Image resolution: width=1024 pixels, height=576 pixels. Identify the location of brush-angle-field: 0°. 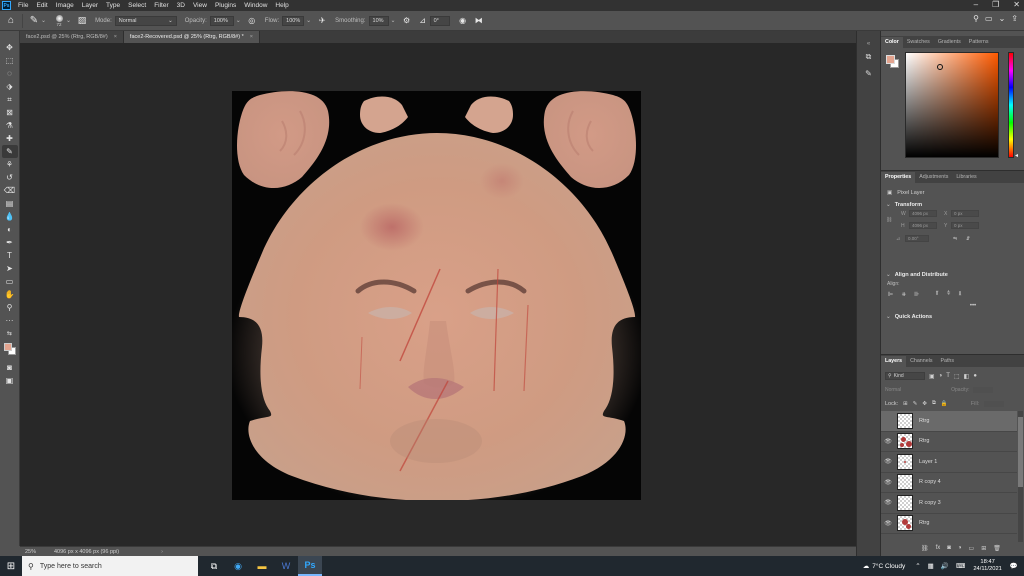
(439, 20).